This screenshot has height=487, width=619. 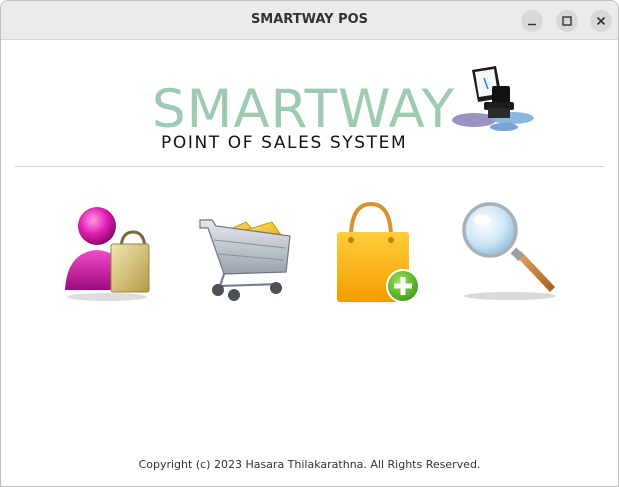 I want to click on magnifier-icon, so click(x=509, y=251).